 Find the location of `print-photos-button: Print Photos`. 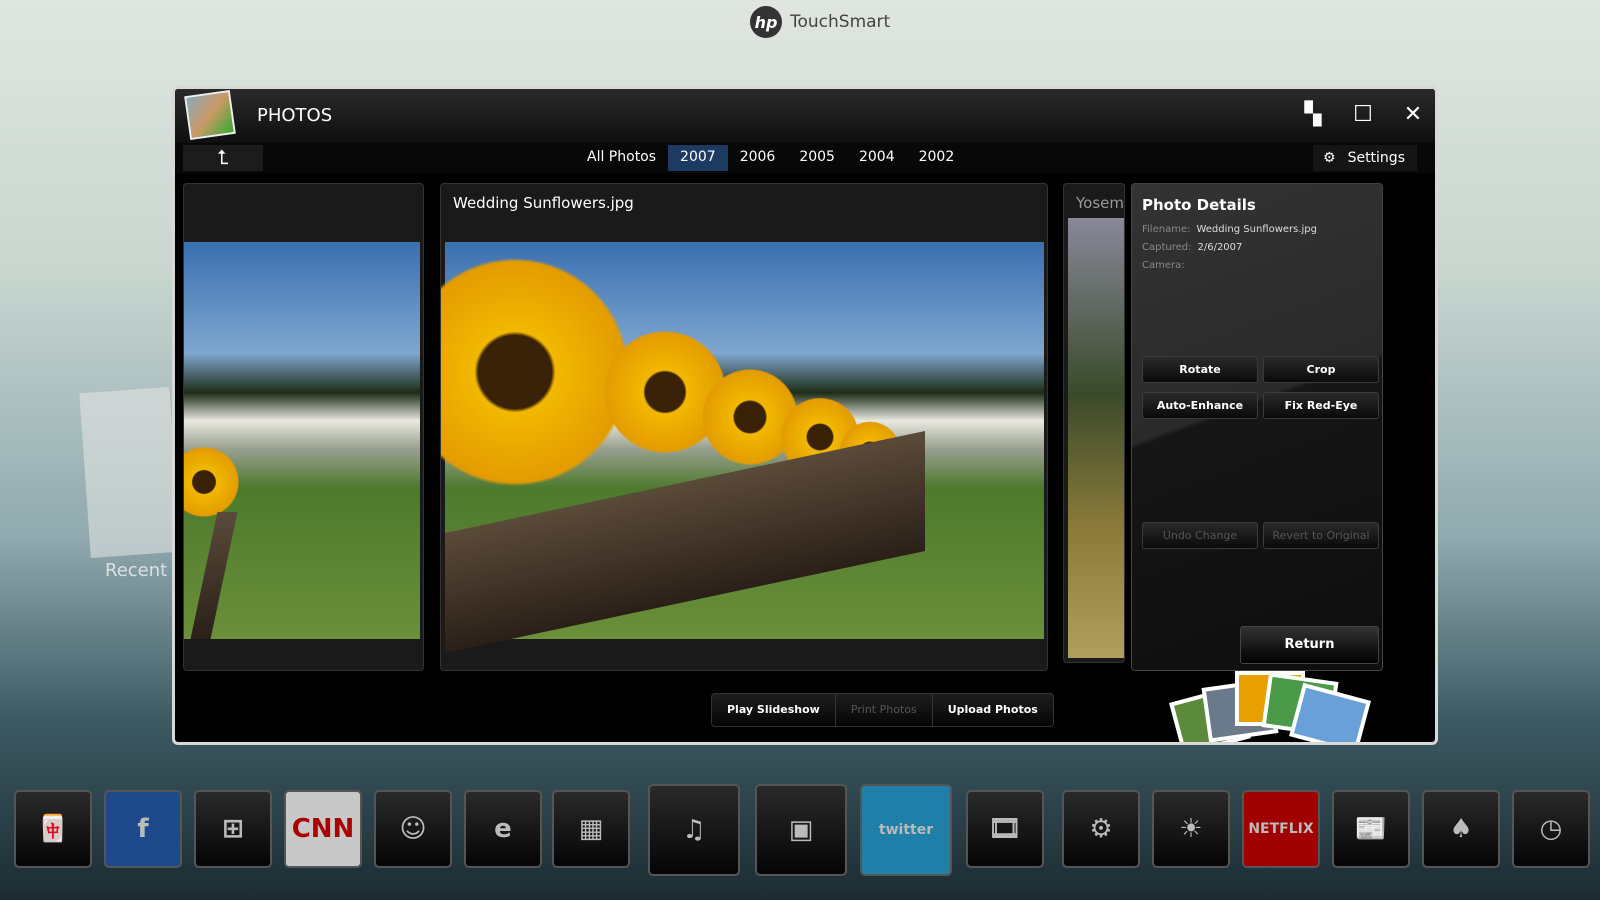

print-photos-button: Print Photos is located at coordinates (884, 710).